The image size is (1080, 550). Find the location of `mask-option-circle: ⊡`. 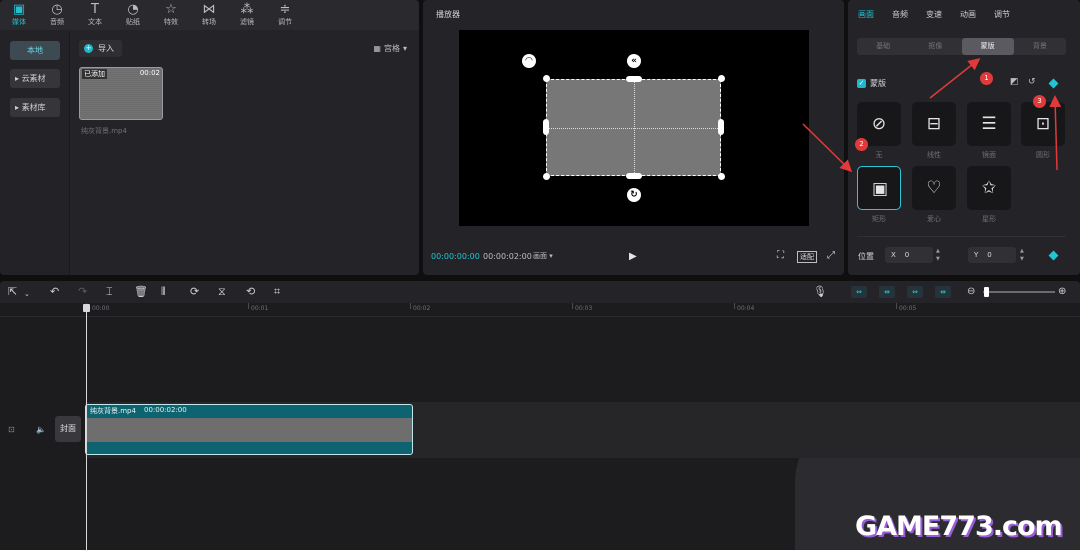

mask-option-circle: ⊡ is located at coordinates (1043, 124).